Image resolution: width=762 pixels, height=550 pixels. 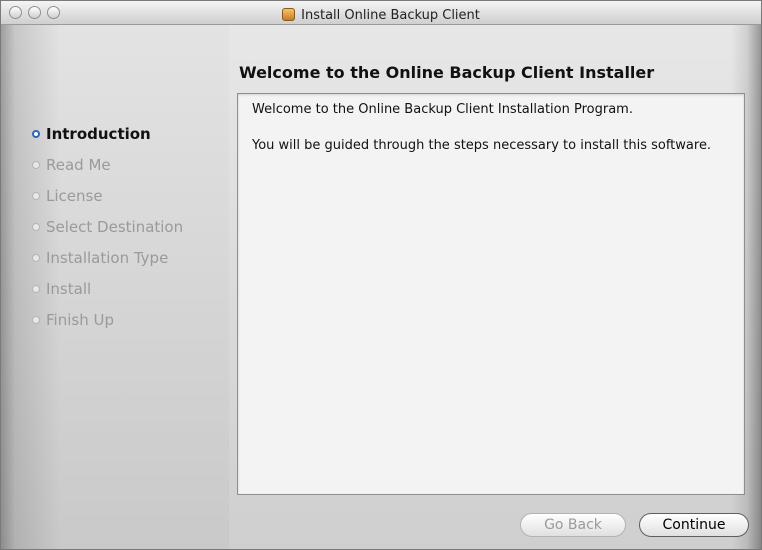 I want to click on step-license: License, so click(x=131, y=195).